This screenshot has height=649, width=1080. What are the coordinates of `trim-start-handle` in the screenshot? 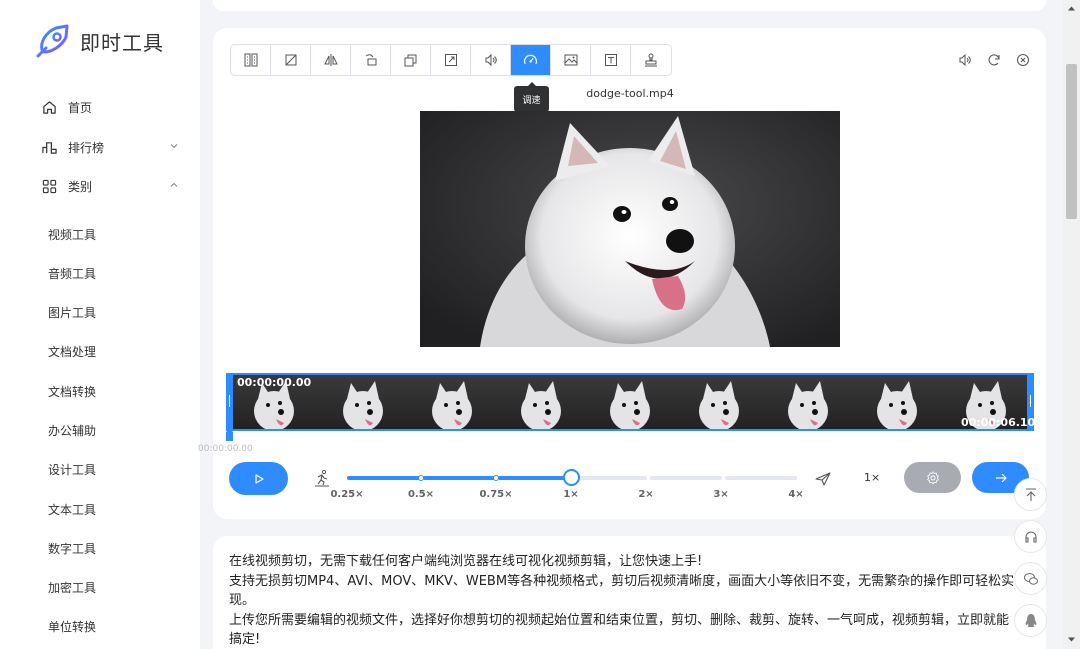 It's located at (229, 402).